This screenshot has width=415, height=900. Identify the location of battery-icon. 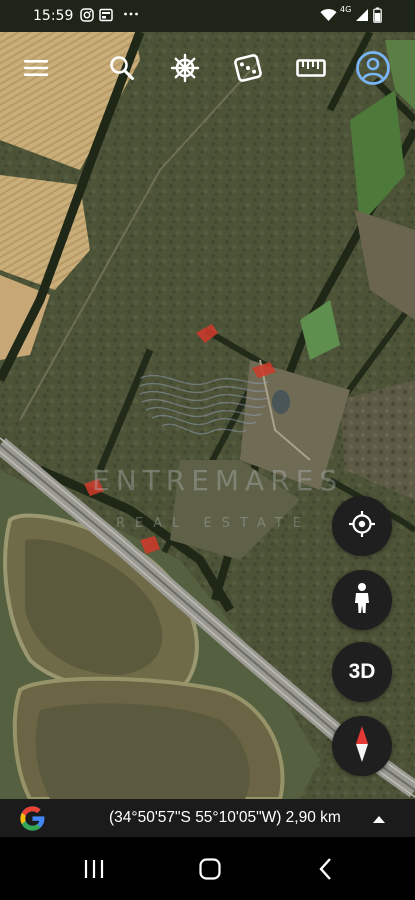
(377, 16).